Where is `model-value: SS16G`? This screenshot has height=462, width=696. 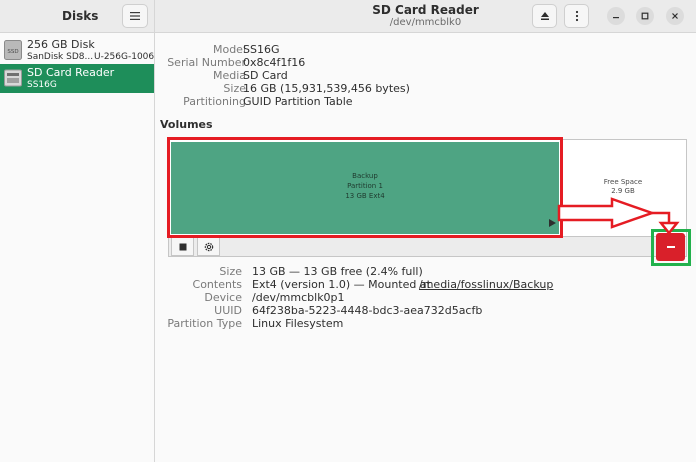 model-value: SS16G is located at coordinates (261, 49).